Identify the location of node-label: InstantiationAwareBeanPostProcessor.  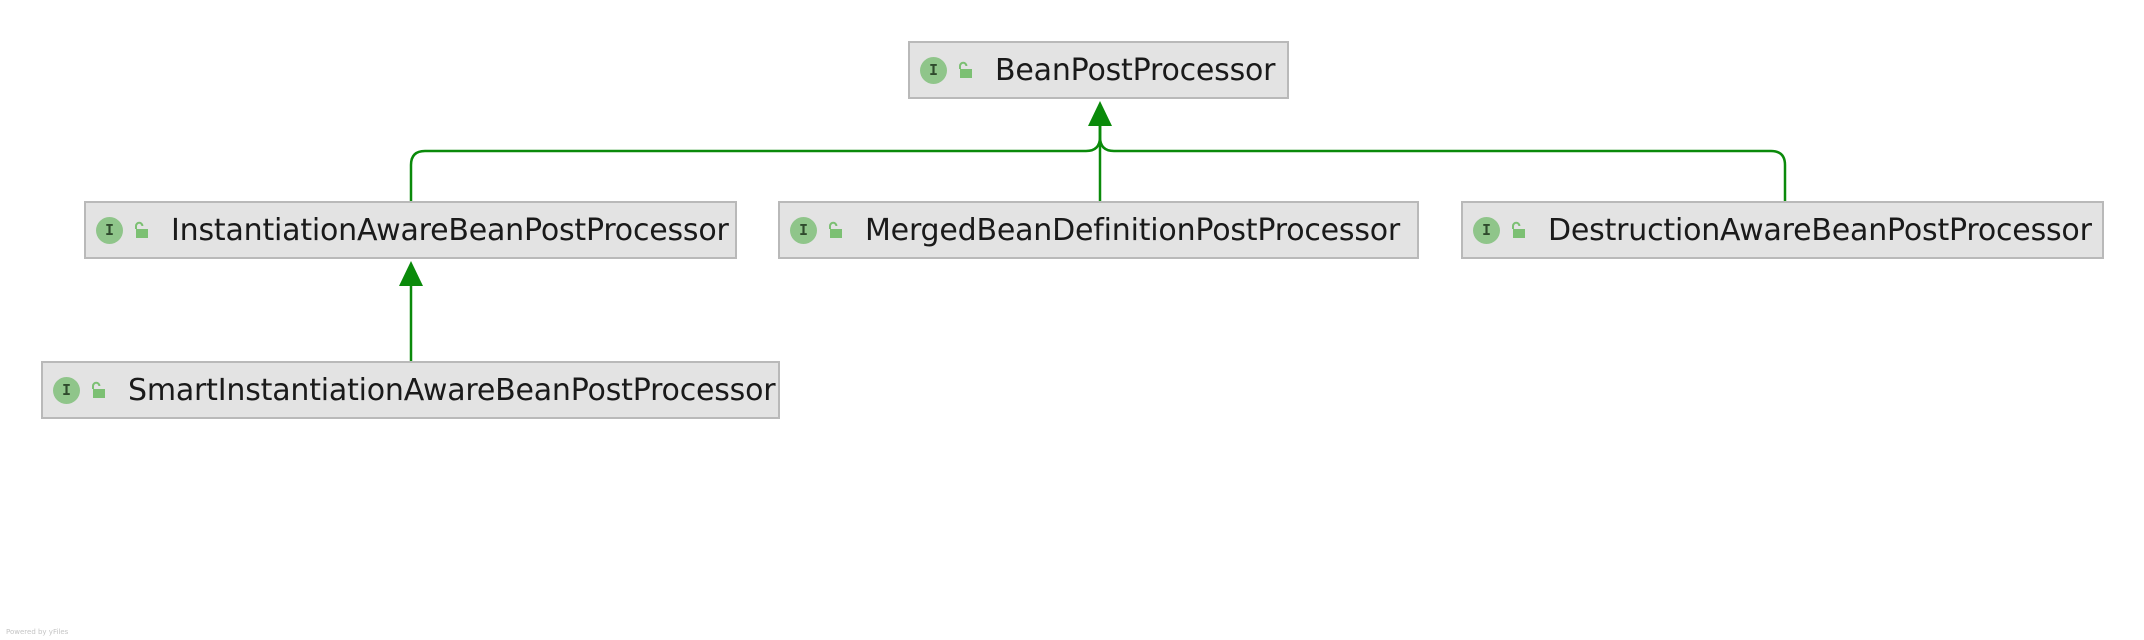
(450, 230).